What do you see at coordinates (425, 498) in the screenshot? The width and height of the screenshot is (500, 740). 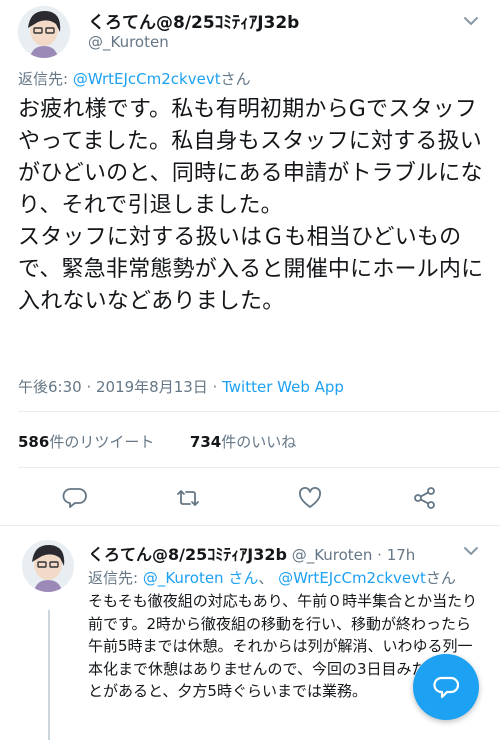 I see `share-icon` at bounding box center [425, 498].